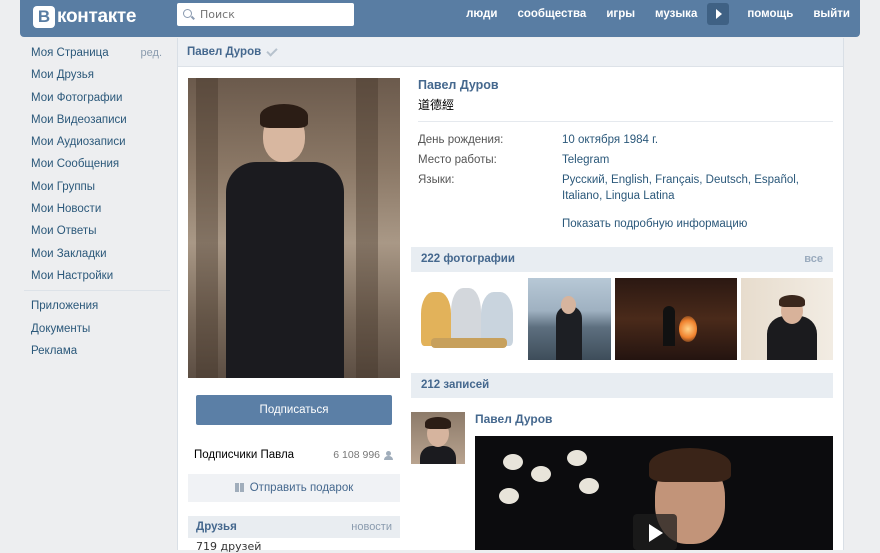  Describe the element at coordinates (457, 160) in the screenshot. I see `work-label: Место работы:` at that location.